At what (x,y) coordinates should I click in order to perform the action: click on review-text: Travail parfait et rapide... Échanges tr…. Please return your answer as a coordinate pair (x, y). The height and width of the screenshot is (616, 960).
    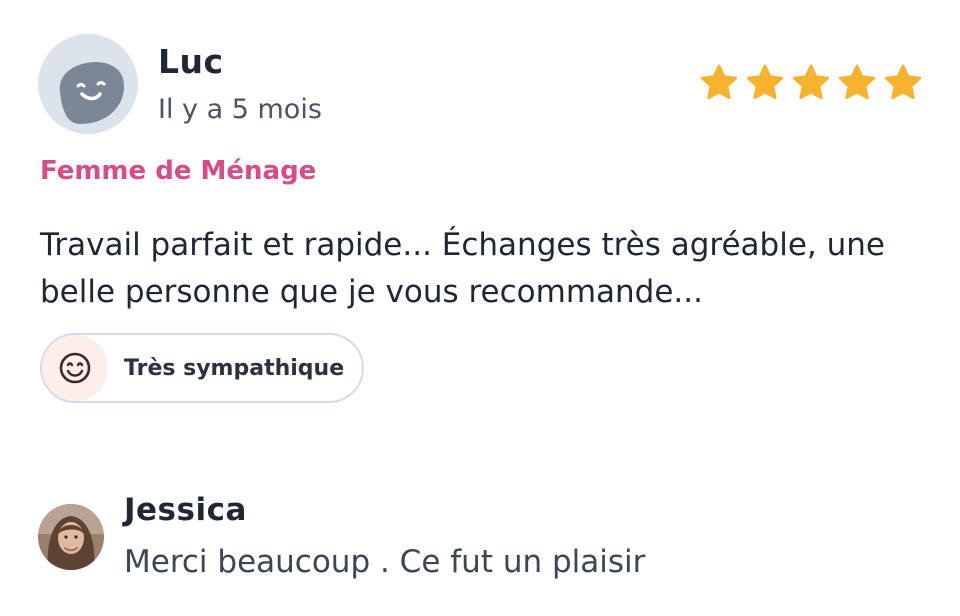
    Looking at the image, I should click on (462, 268).